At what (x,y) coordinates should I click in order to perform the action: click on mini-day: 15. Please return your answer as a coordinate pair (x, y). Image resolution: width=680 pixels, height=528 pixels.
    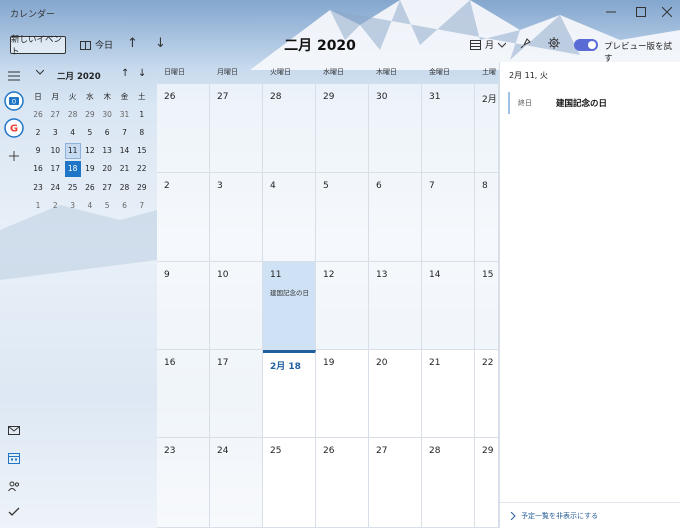
    Looking at the image, I should click on (142, 151).